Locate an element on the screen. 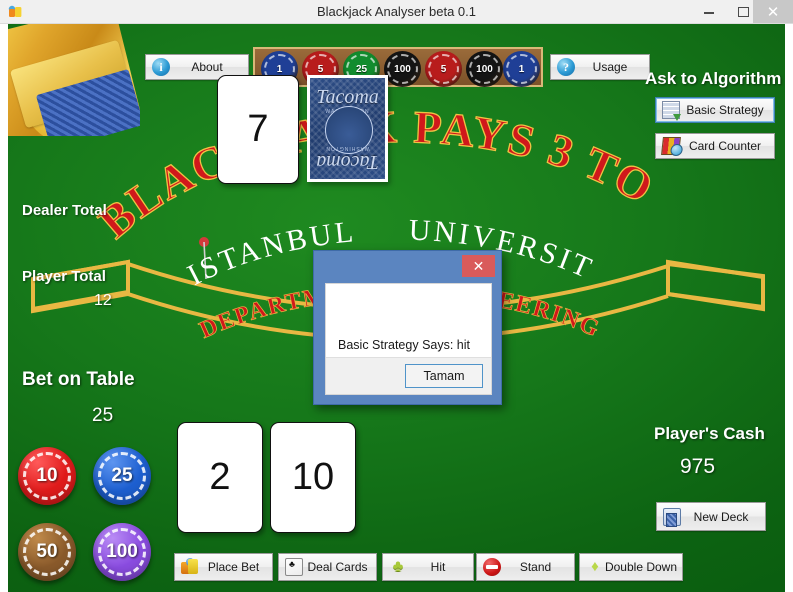  rack-chip: 5 is located at coordinates (443, 69).